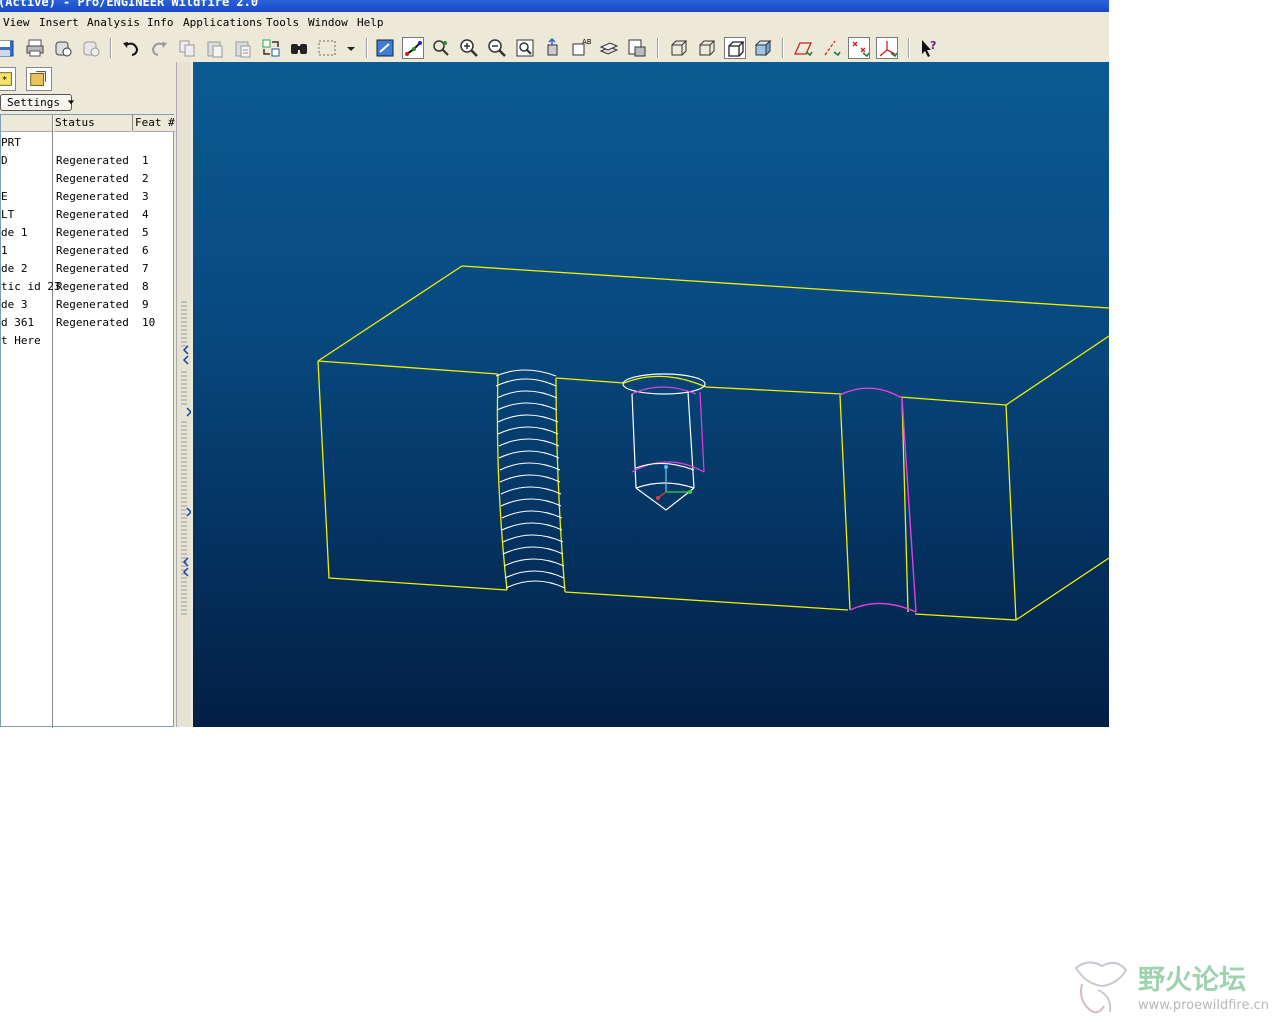 Image resolution: width=1280 pixels, height=1024 pixels. I want to click on menu-tools: Tools, so click(282, 22).